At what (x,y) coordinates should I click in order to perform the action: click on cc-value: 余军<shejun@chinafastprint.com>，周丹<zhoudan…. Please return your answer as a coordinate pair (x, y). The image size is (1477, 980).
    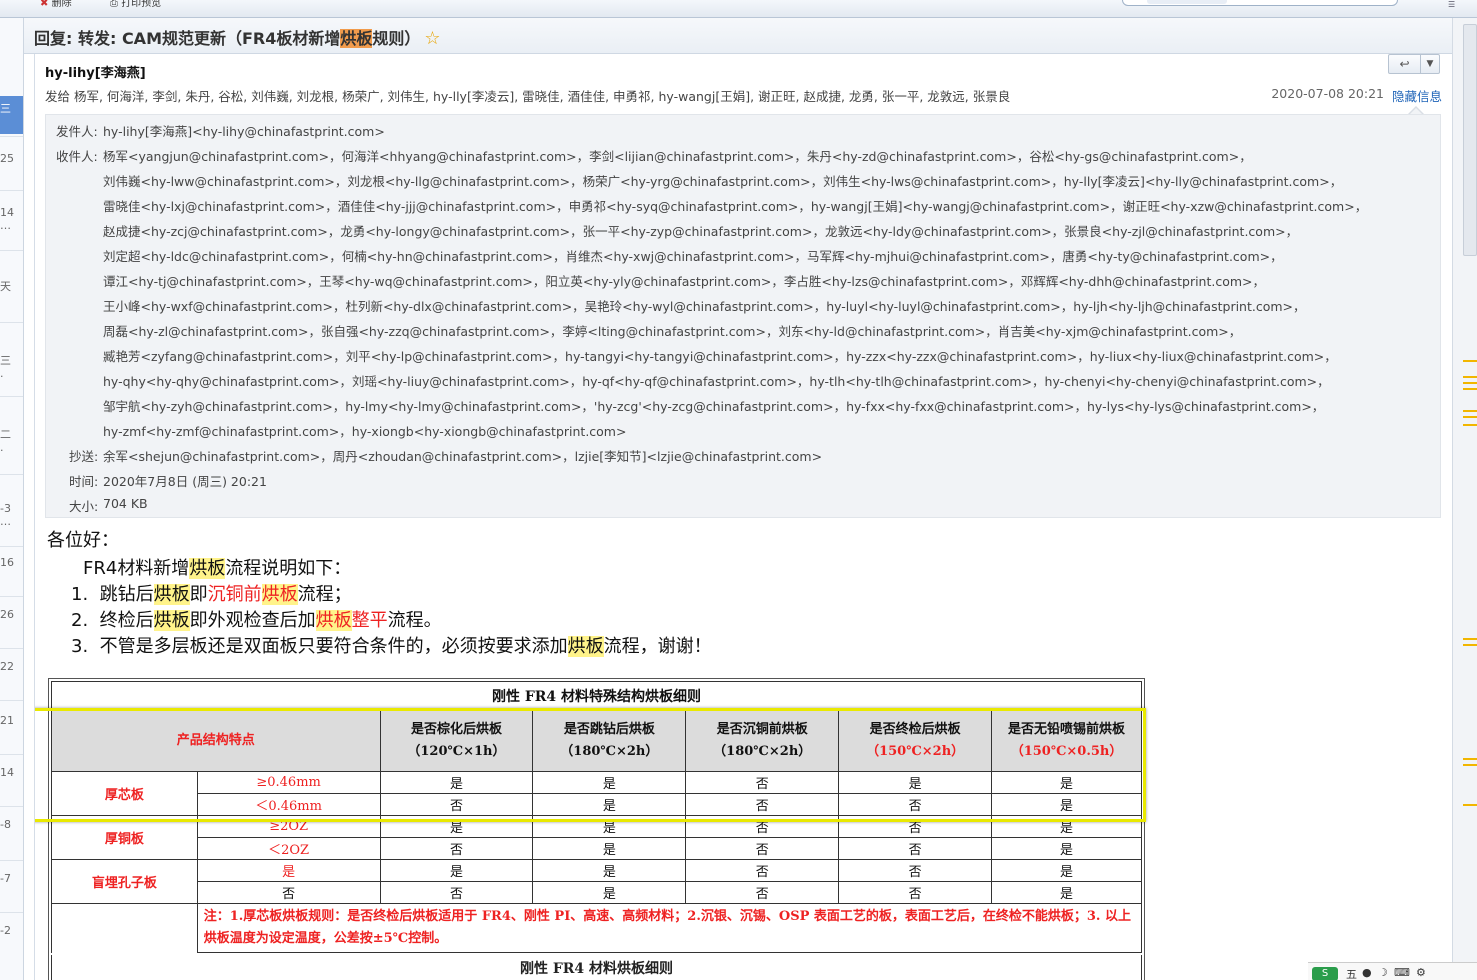
    Looking at the image, I should click on (462, 455).